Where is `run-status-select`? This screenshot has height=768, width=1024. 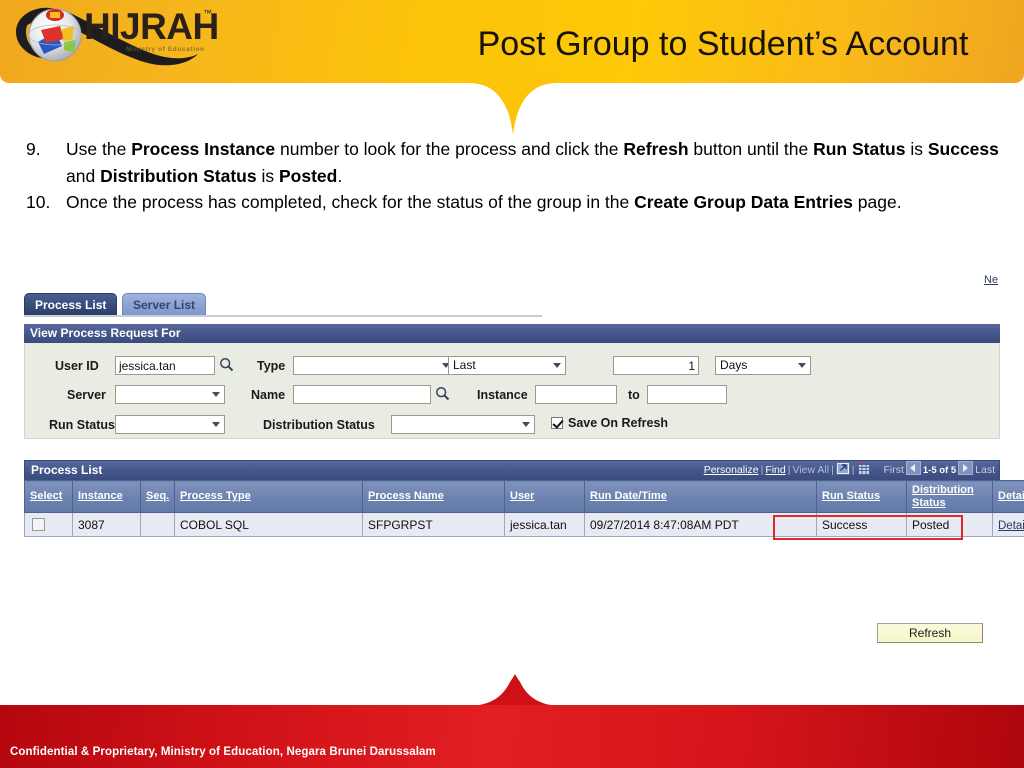 run-status-select is located at coordinates (170, 424).